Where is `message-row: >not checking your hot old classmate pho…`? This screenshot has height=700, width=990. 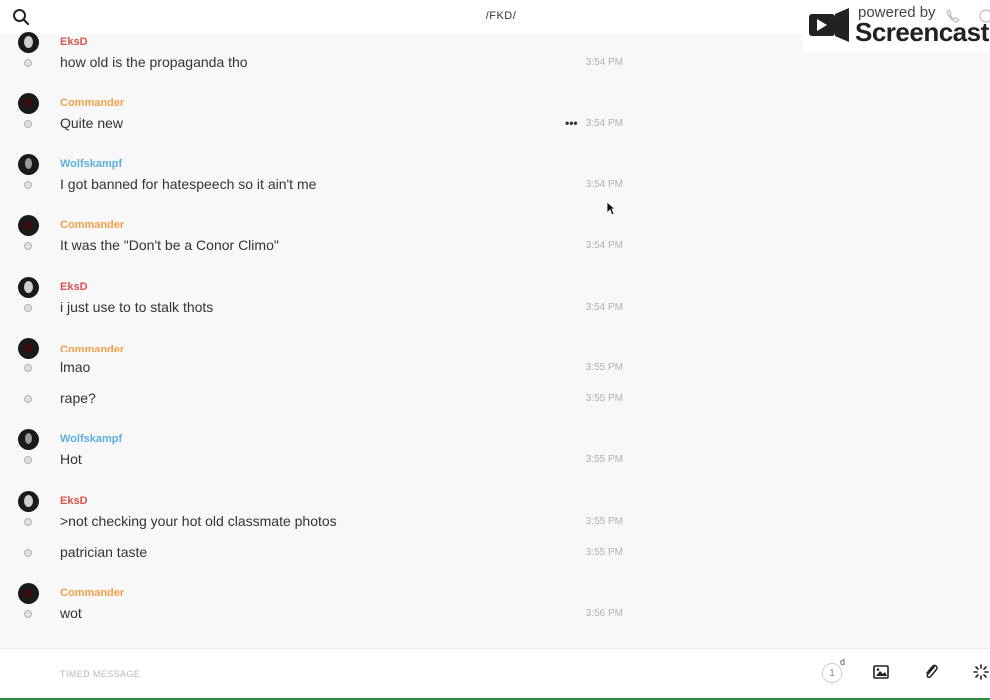
message-row: >not checking your hot old classmate pho… is located at coordinates (320, 522).